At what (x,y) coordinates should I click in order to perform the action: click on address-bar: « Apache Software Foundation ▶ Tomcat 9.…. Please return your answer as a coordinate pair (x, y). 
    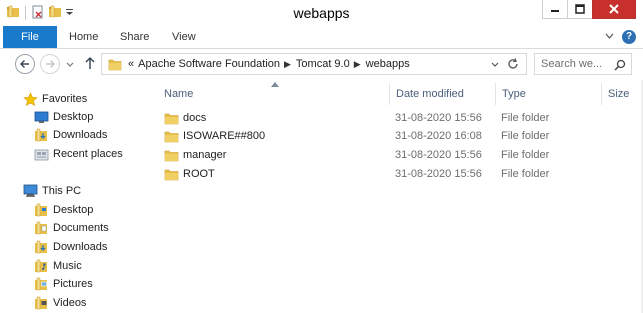
    Looking at the image, I should click on (314, 64).